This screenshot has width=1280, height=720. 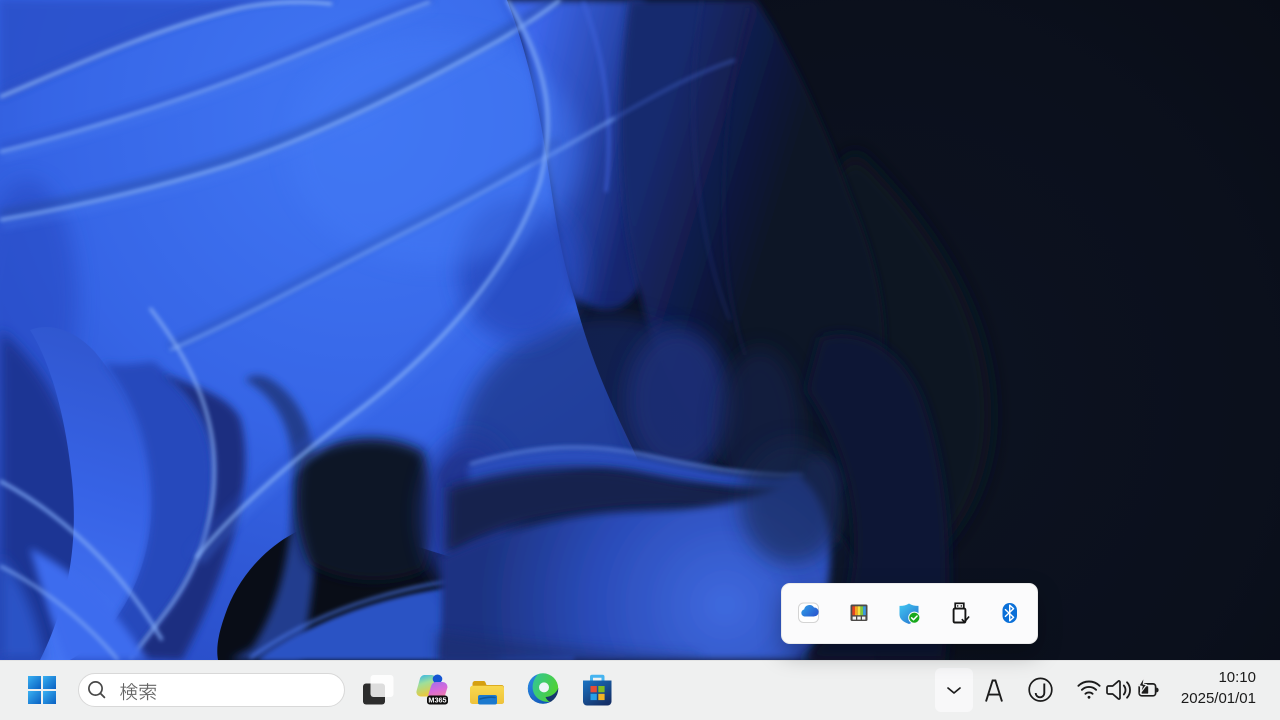 What do you see at coordinates (437, 700) in the screenshot?
I see `svg-text: M365` at bounding box center [437, 700].